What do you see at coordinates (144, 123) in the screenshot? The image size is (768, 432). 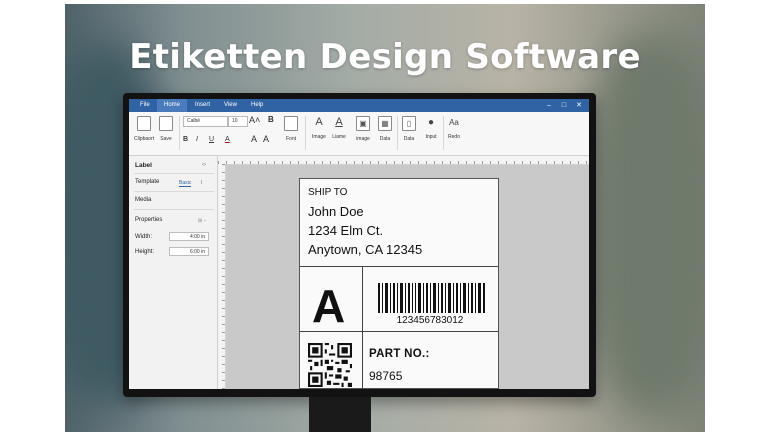 I see `clipboard-icon` at bounding box center [144, 123].